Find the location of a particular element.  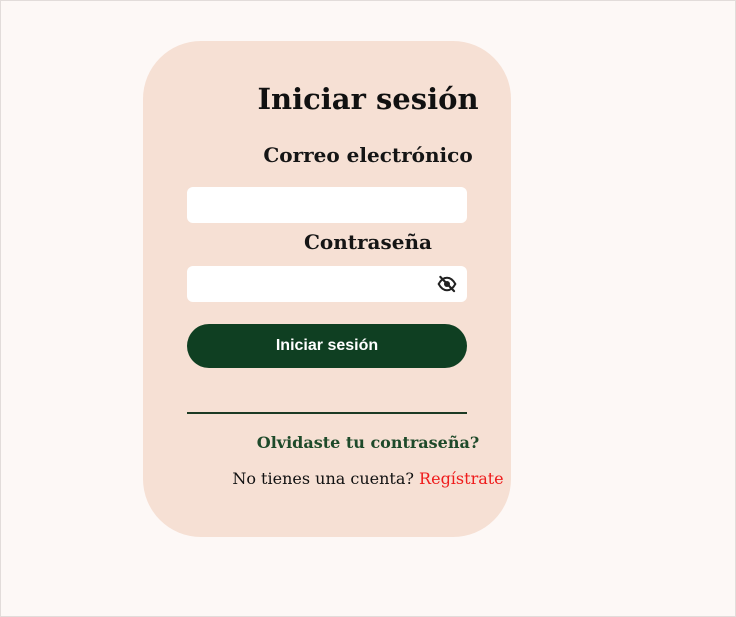

signup-link: Regístrate is located at coordinates (461, 478).